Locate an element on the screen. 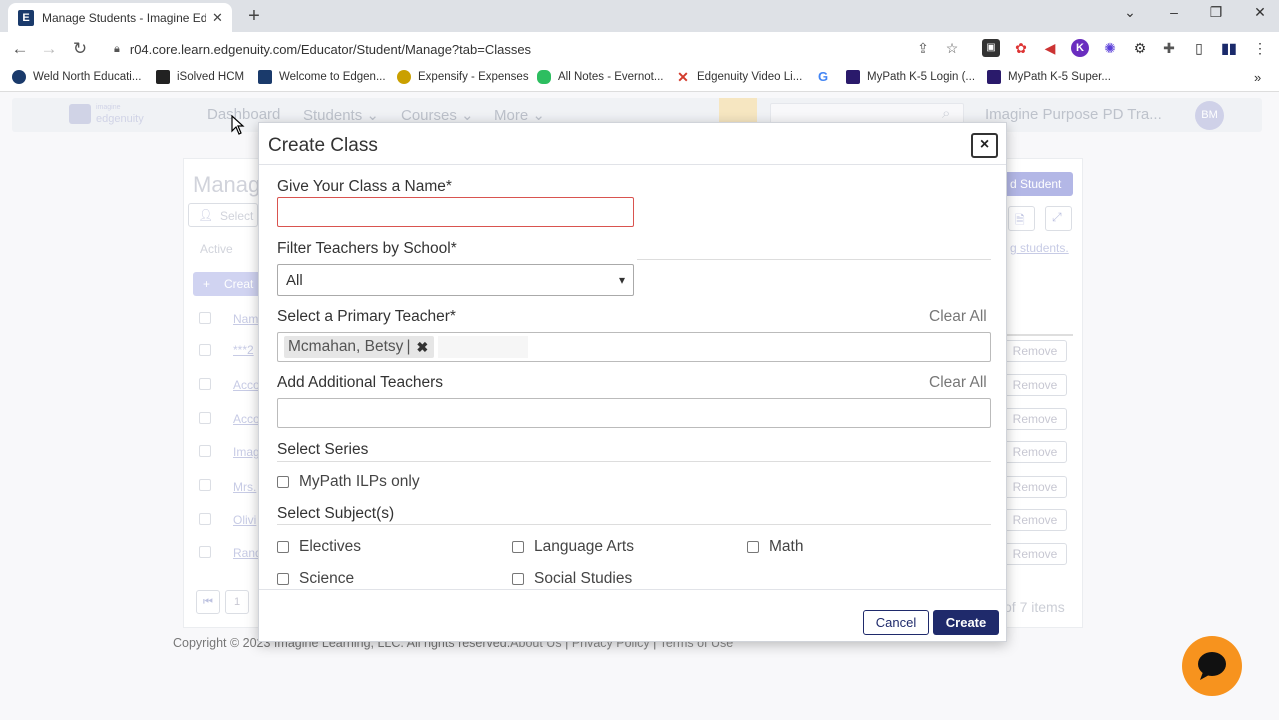 This screenshot has height=720, width=1279. electives-checkbox is located at coordinates (283, 547).